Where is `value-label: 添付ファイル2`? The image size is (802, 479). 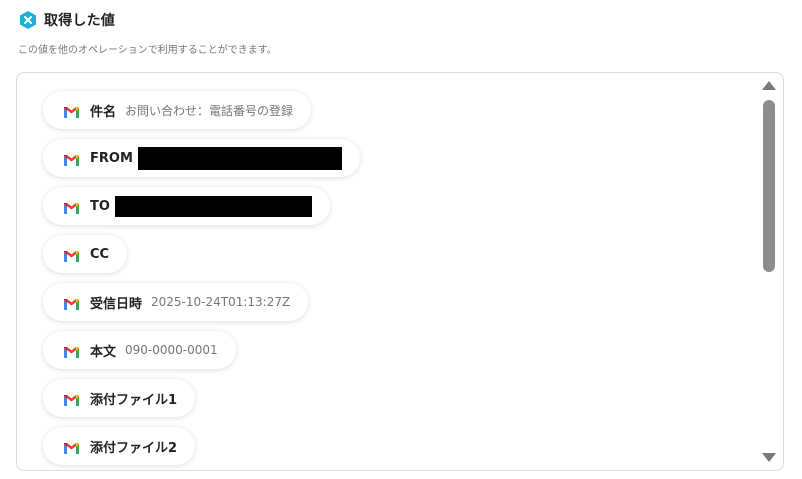 value-label: 添付ファイル2 is located at coordinates (134, 448).